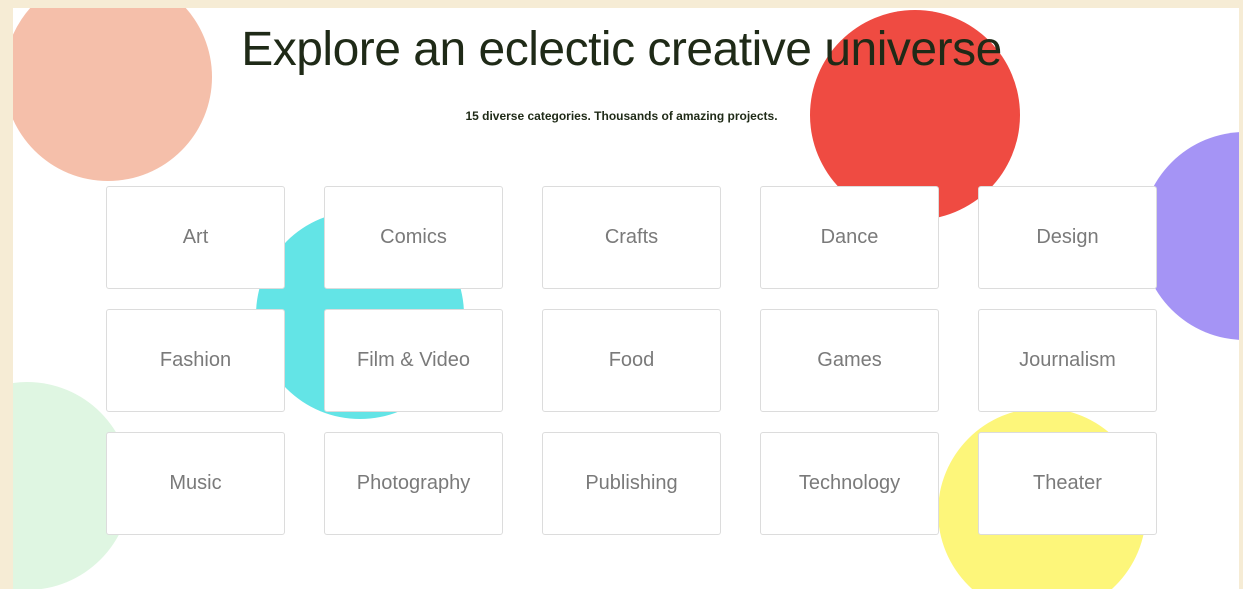 The height and width of the screenshot is (589, 1243). I want to click on category-tile-food: Food, so click(631, 360).